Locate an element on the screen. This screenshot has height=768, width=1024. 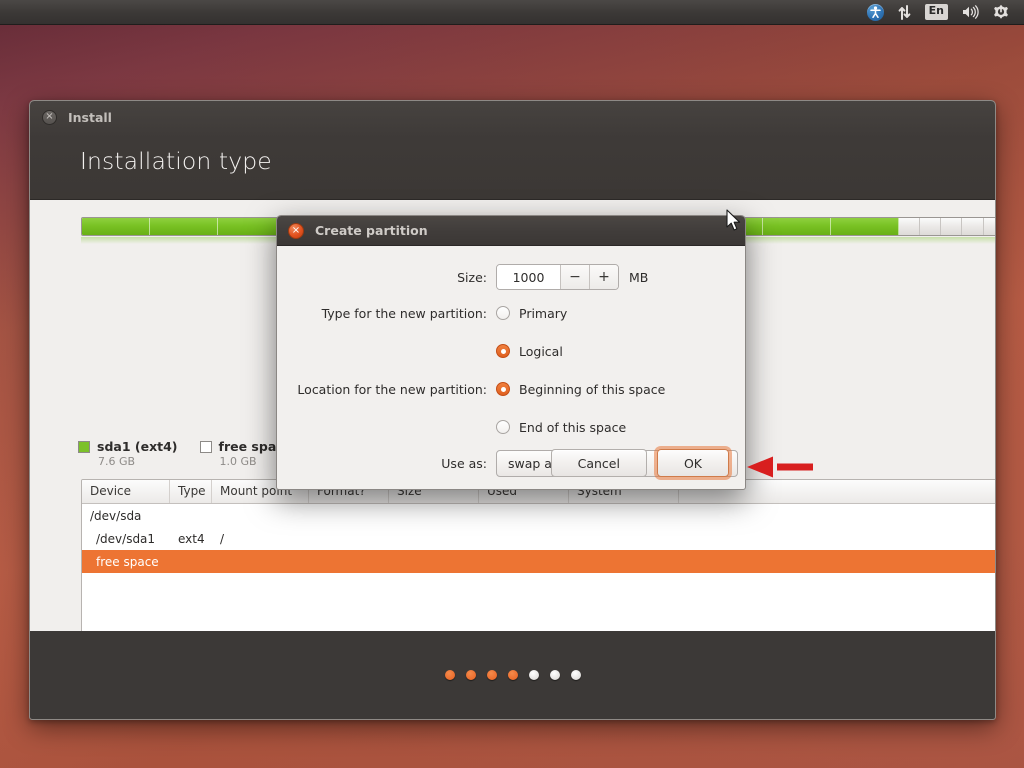
keyboard-layout-indicator: En is located at coordinates (936, 12).